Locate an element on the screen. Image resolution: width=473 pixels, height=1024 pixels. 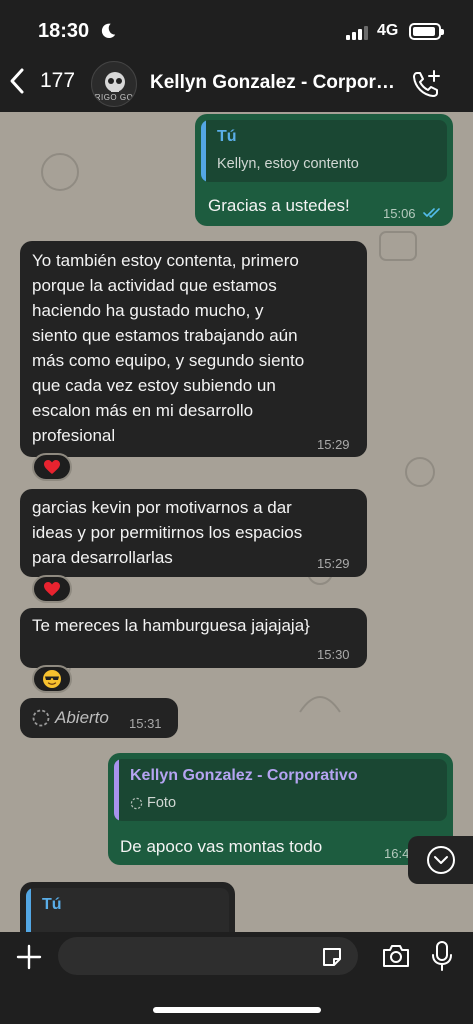
view-once-message: Abierto 15:31 is located at coordinates (99, 718).